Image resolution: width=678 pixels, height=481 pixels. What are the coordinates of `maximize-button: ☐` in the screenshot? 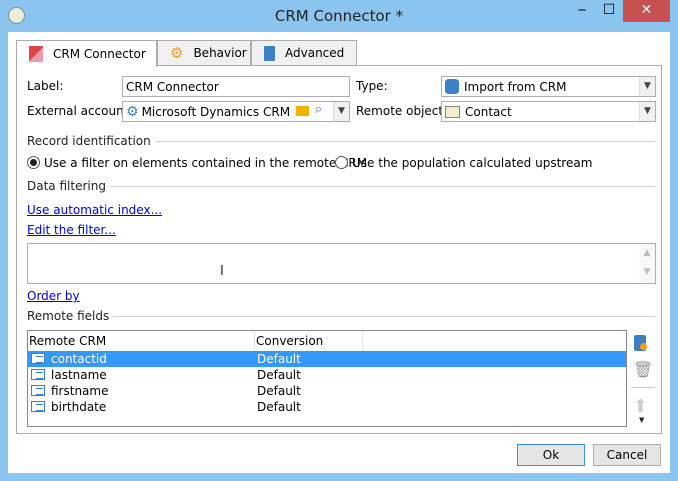 It's located at (609, 11).